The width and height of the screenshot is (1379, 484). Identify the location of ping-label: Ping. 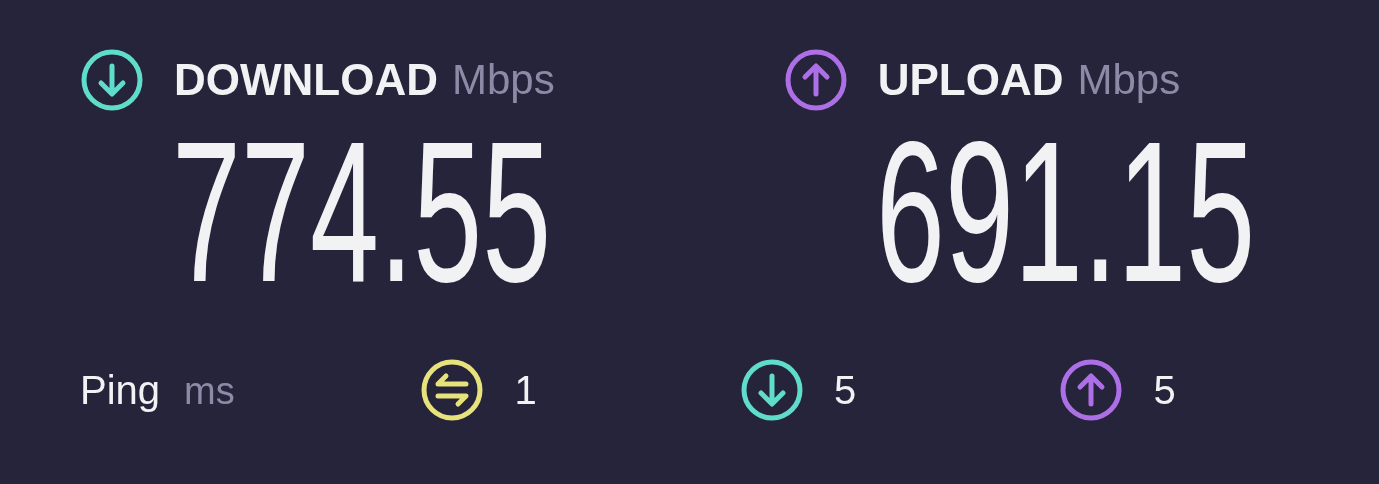
(120, 390).